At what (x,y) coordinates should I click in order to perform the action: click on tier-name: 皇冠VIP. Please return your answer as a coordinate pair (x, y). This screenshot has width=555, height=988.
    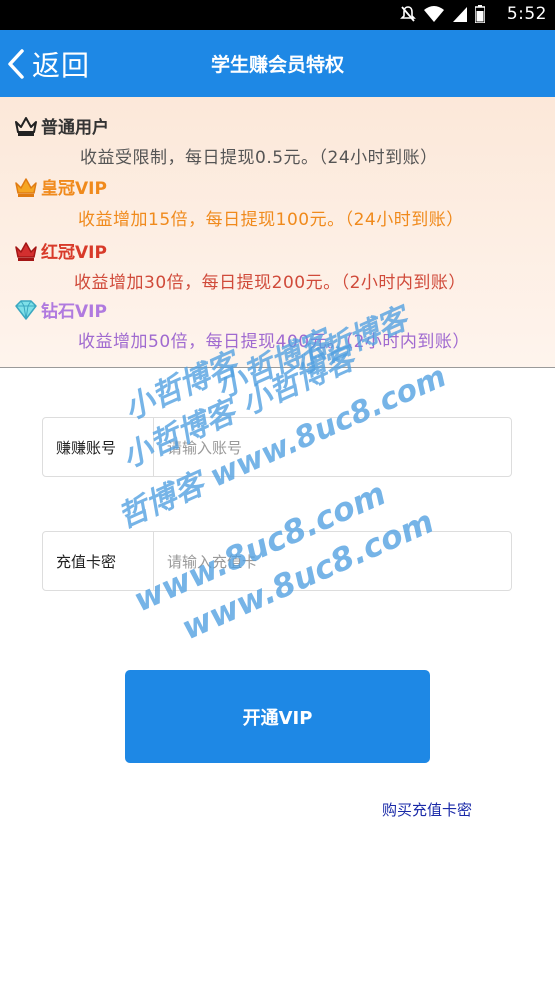
    Looking at the image, I should click on (74, 189).